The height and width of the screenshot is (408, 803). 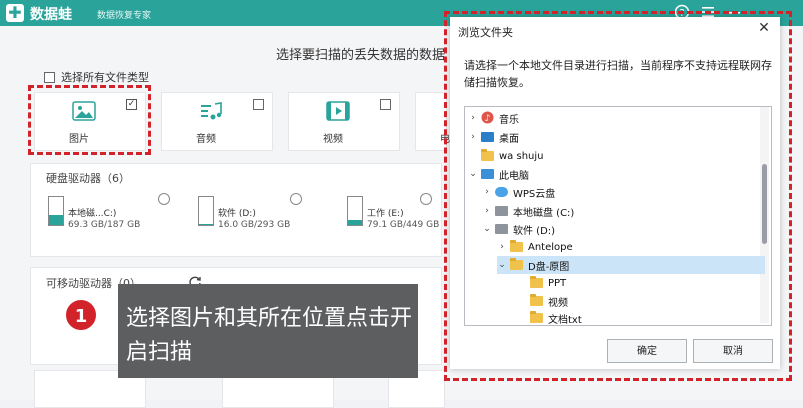 What do you see at coordinates (501, 192) in the screenshot?
I see `cloud-icon` at bounding box center [501, 192].